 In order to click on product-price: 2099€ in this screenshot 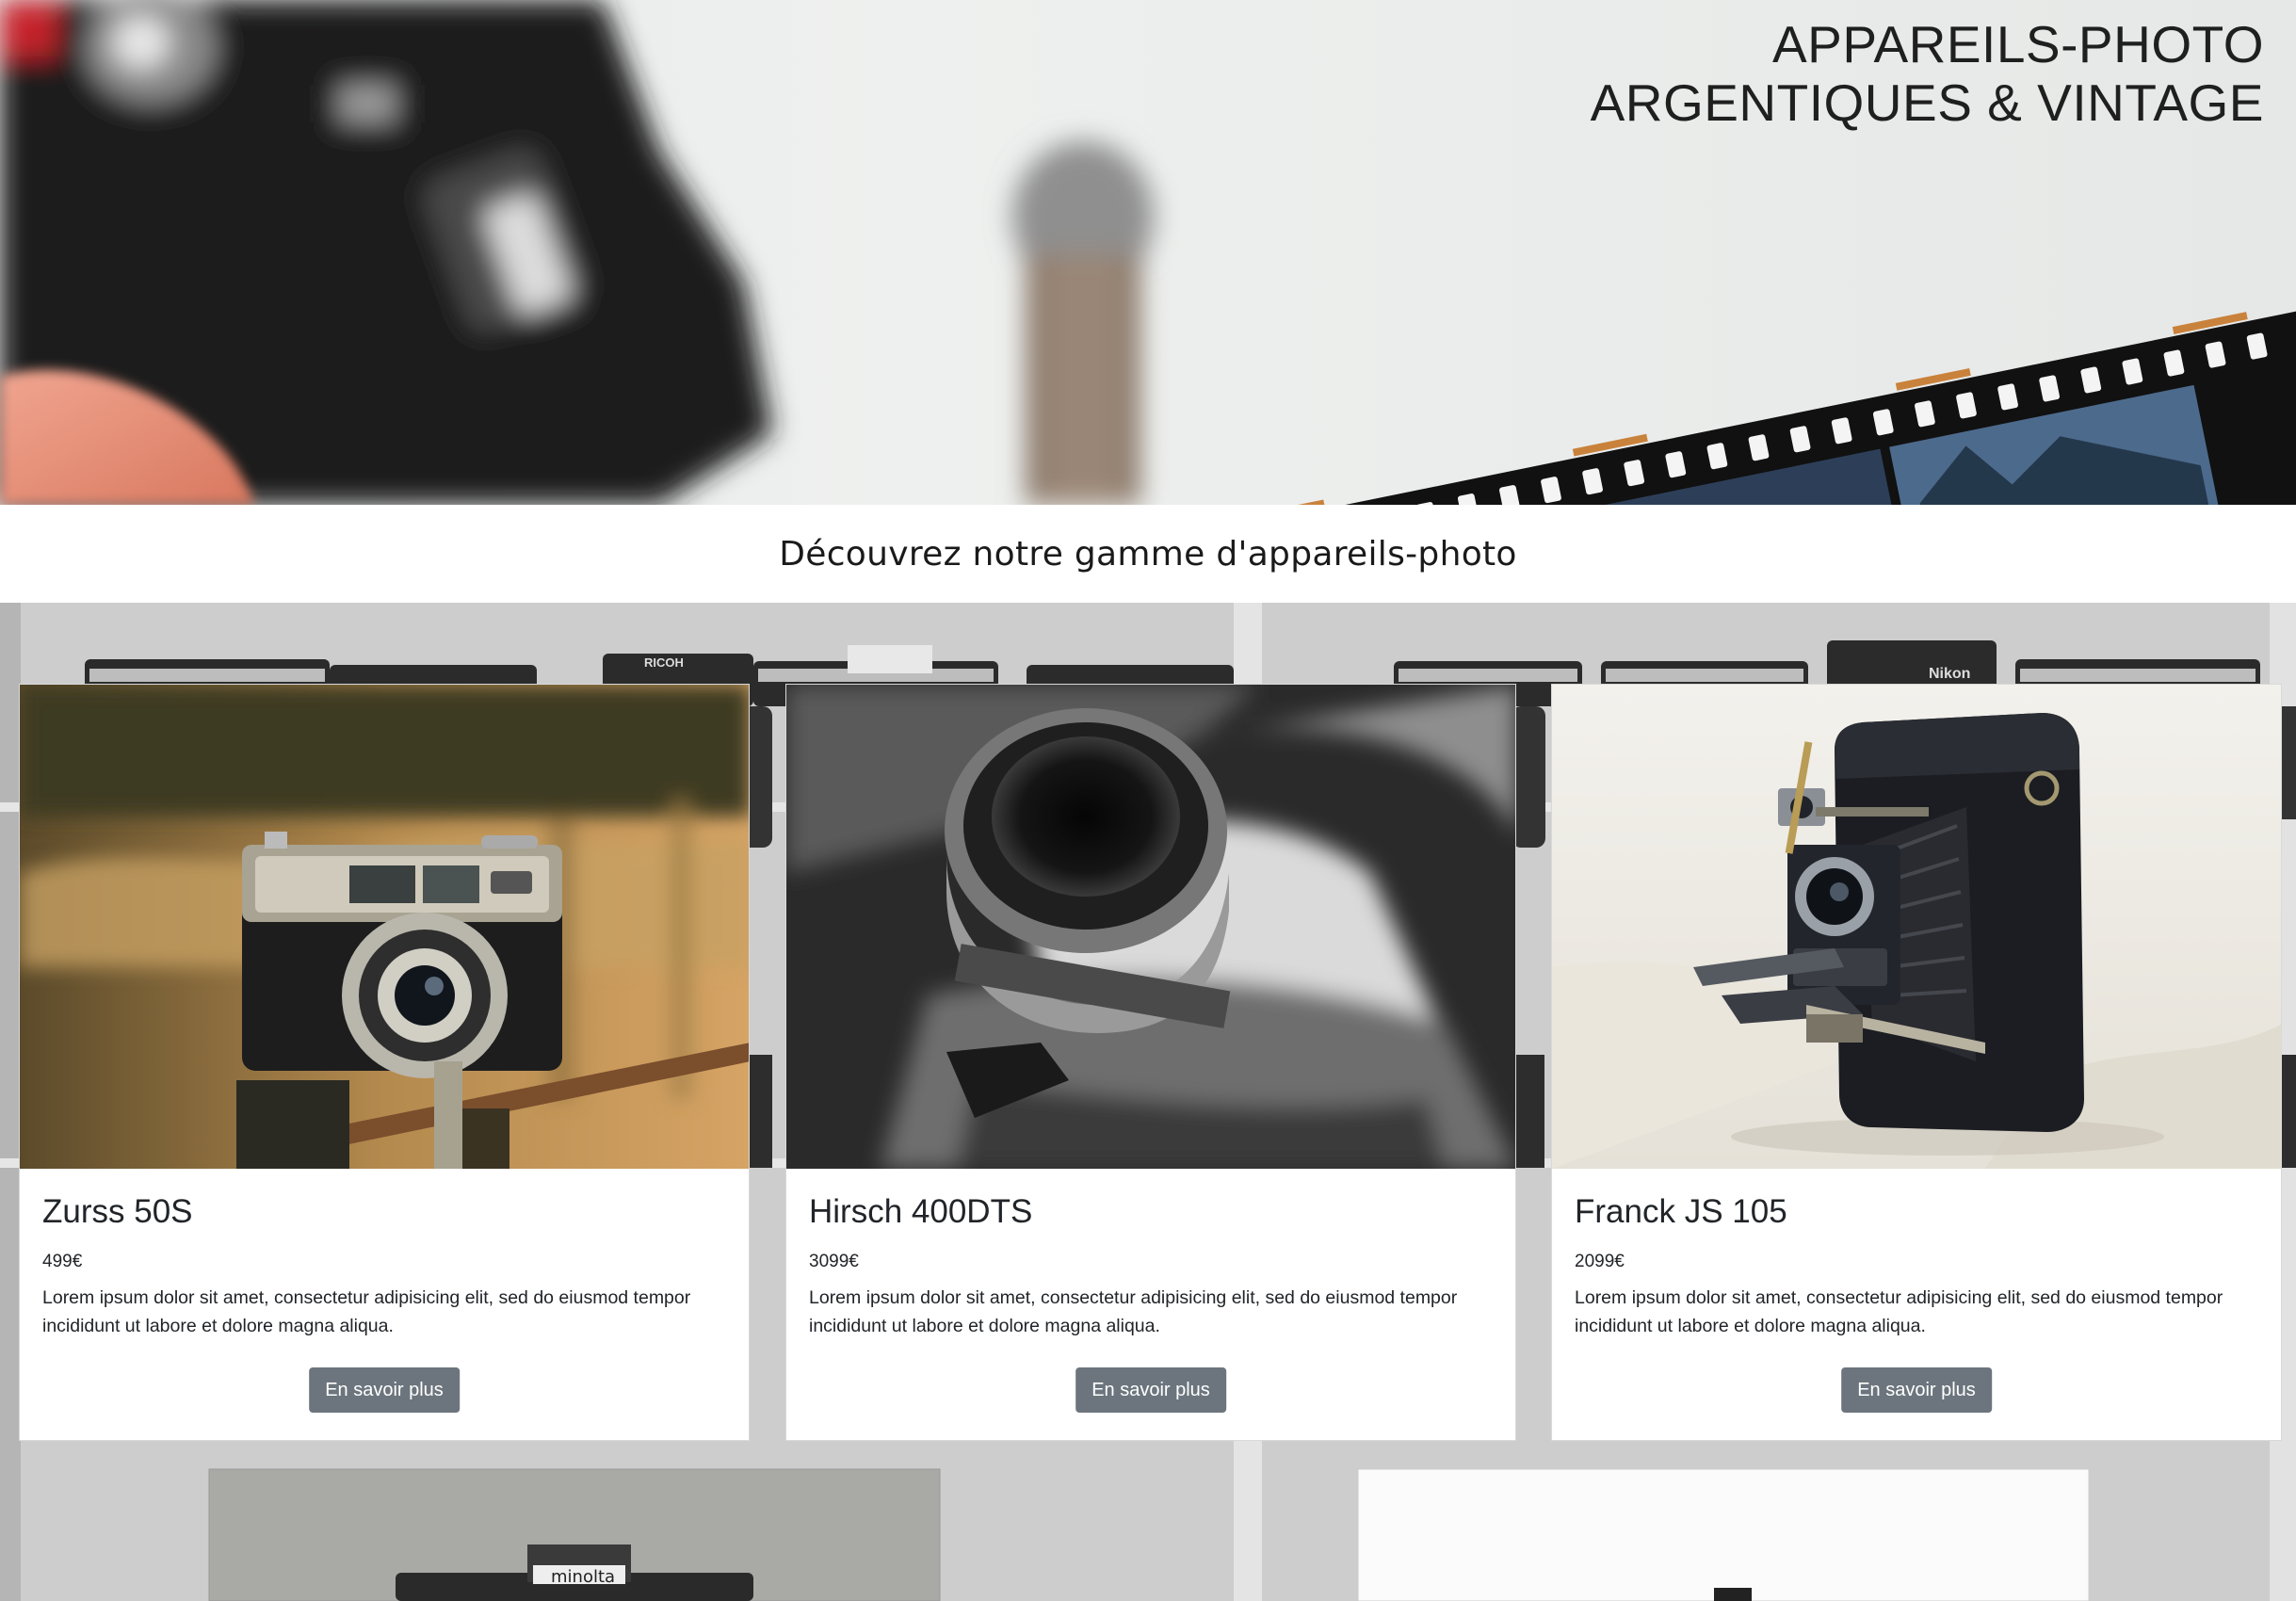, I will do `click(1600, 1261)`.